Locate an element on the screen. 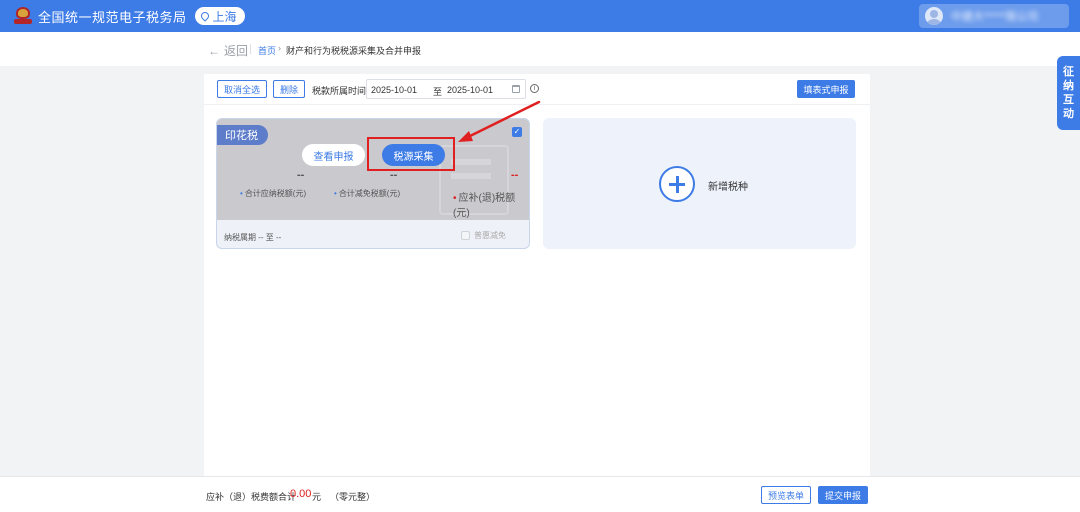 Image resolution: width=1080 pixels, height=512 pixels. back-label: 返回 is located at coordinates (236, 51).